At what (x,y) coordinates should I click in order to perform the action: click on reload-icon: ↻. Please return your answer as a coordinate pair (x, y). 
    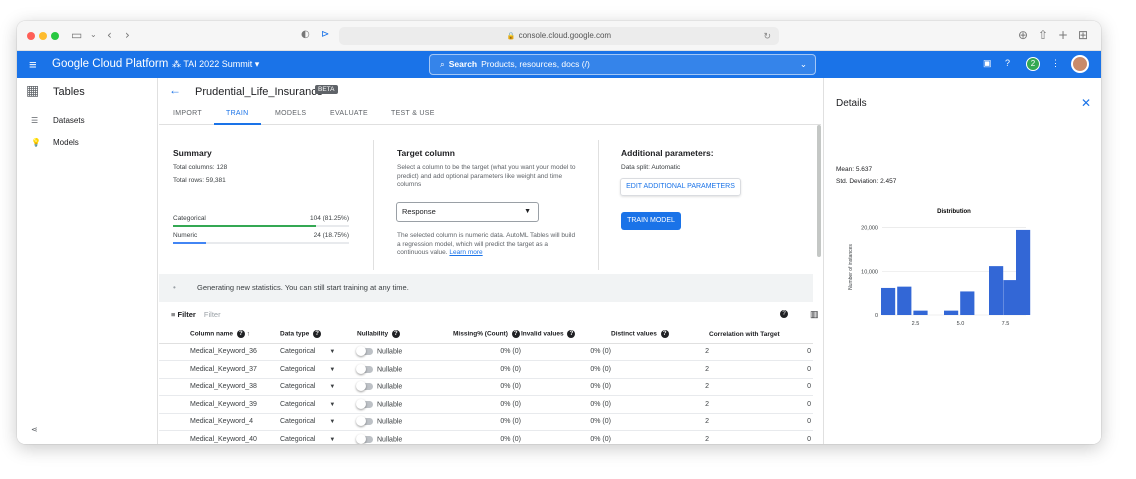
    Looking at the image, I should click on (767, 36).